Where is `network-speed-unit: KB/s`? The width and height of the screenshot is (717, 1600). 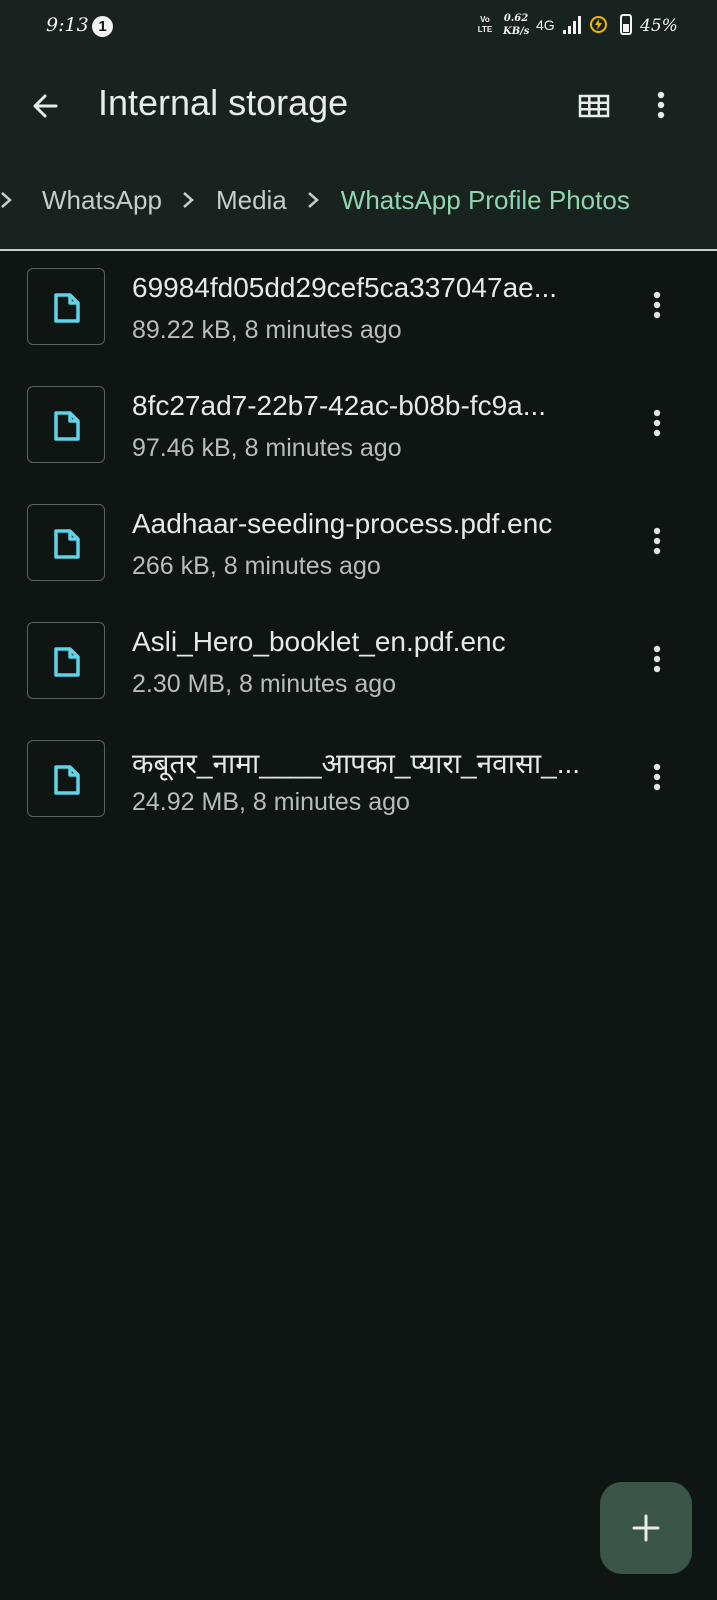
network-speed-unit: KB/s is located at coordinates (516, 31).